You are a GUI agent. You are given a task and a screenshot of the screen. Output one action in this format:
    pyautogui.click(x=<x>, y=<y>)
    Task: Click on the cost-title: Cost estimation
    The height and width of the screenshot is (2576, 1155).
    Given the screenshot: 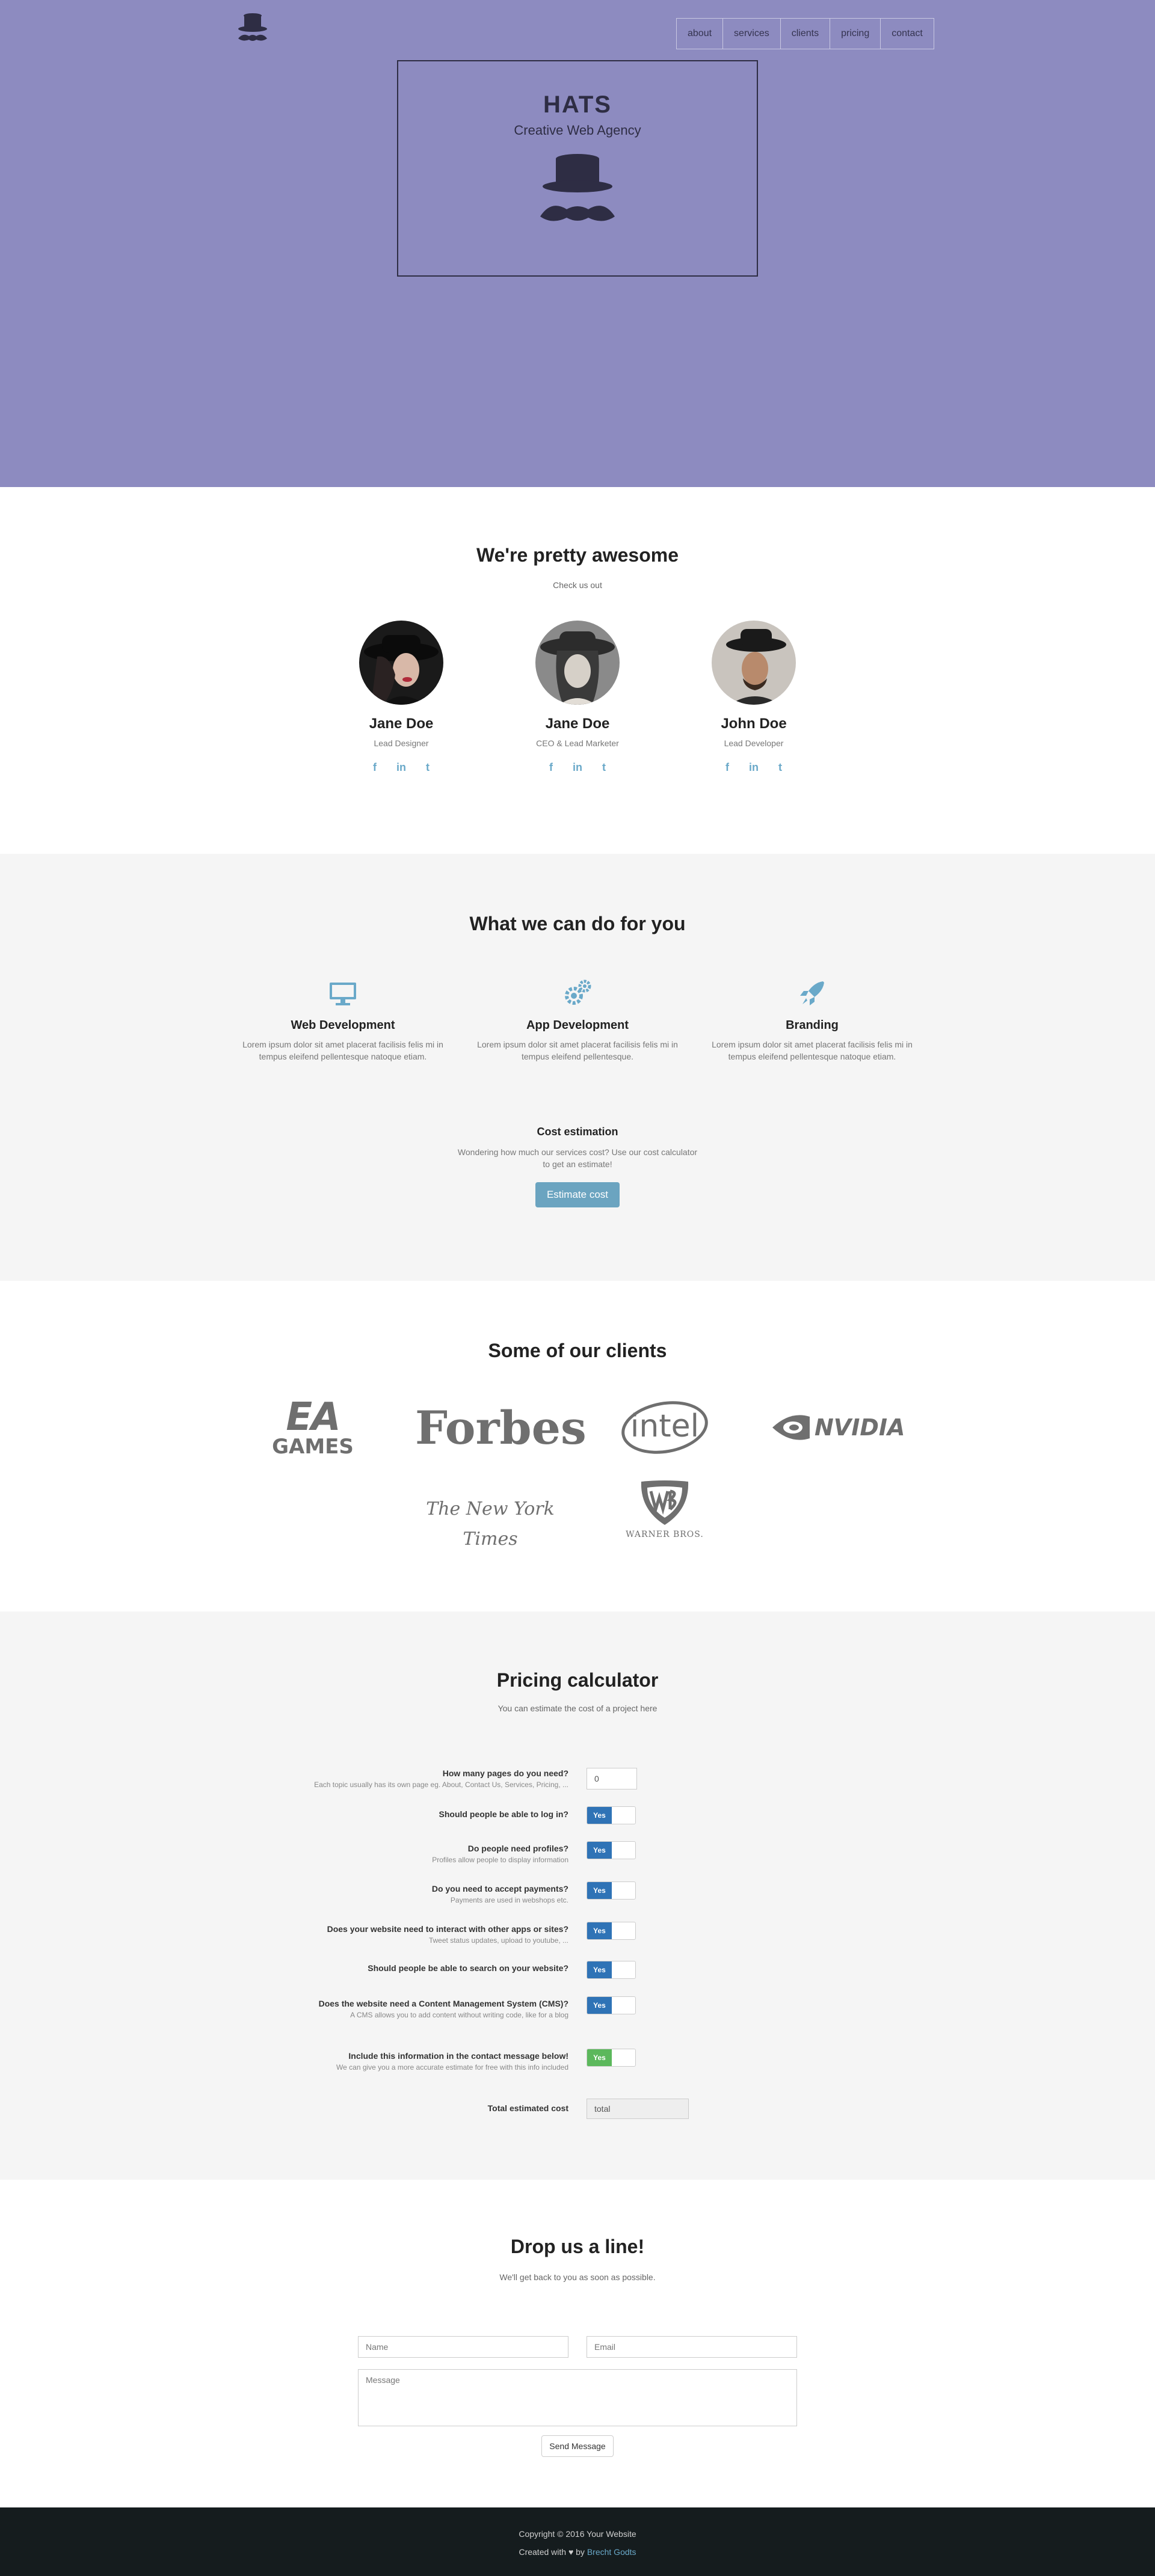 What is the action you would take?
    pyautogui.click(x=578, y=1132)
    